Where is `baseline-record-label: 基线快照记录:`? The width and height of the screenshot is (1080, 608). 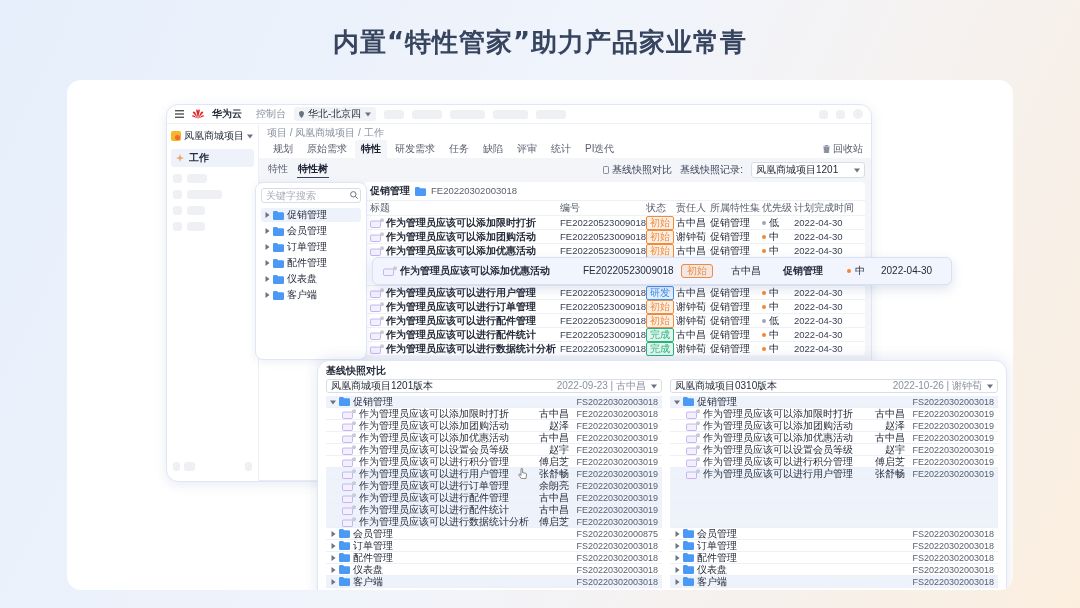
baseline-record-label: 基线快照记录: is located at coordinates (711, 170).